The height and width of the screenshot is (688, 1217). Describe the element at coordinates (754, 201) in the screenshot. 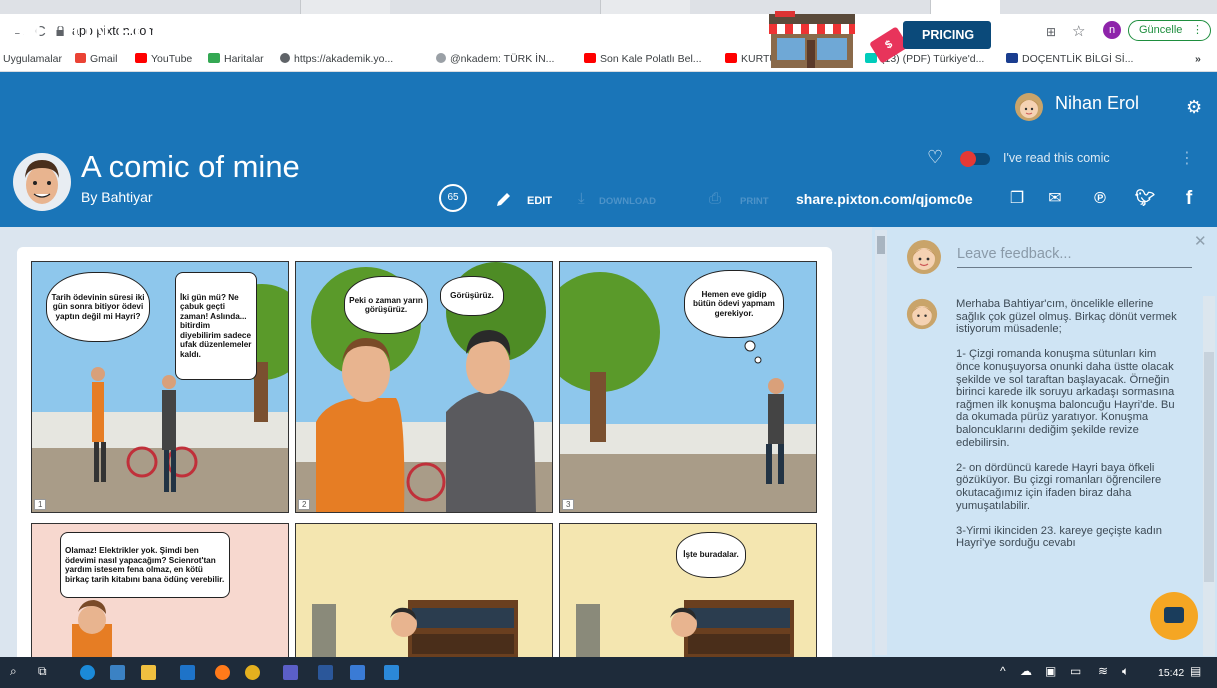

I see `print-button: PRINT` at that location.